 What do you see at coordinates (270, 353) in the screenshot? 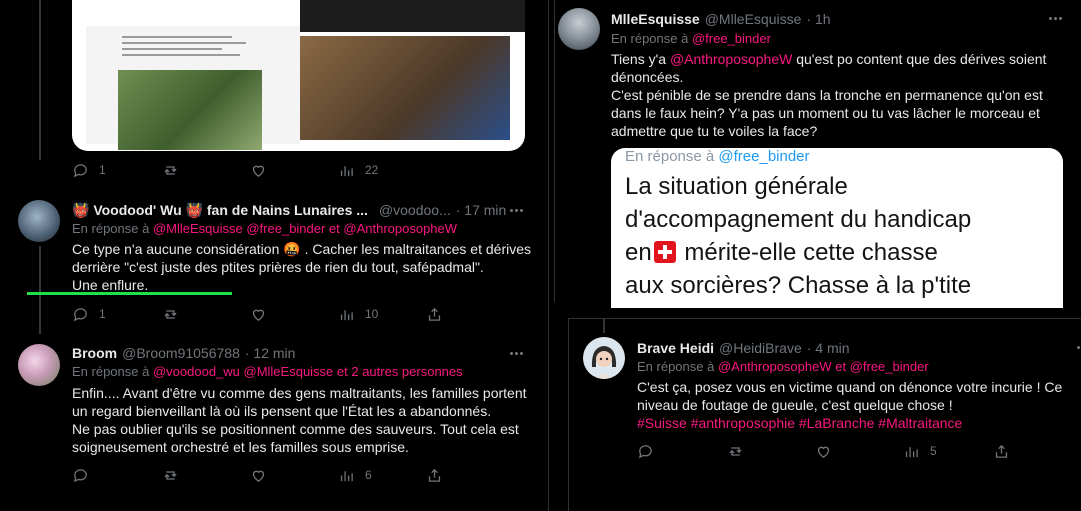
I see `tweet-time: · 12 min` at bounding box center [270, 353].